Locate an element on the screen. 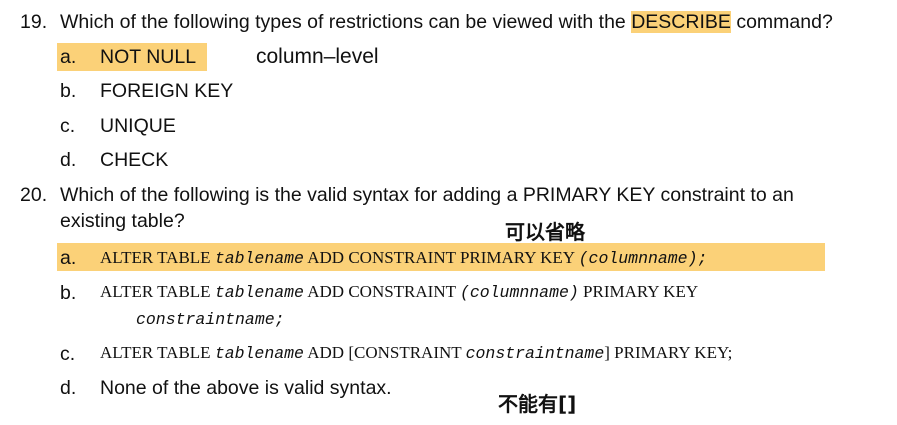  option-19-b-letter: b. is located at coordinates (68, 91).